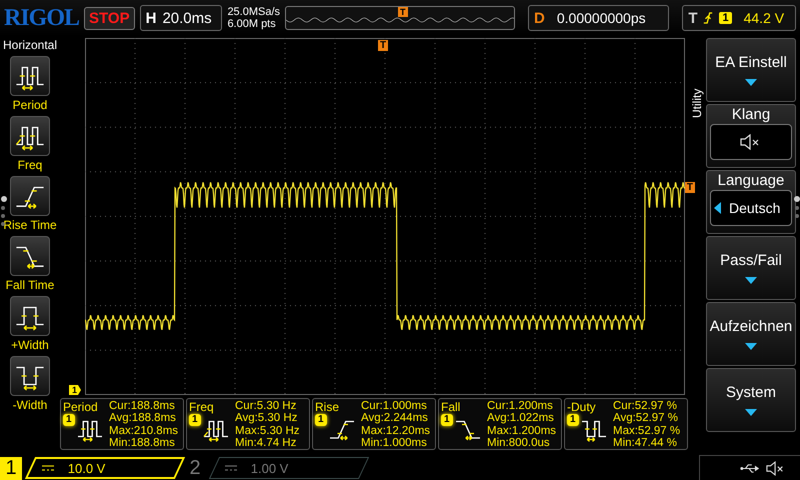  Describe the element at coordinates (395, 430) in the screenshot. I see `measurement-value: Max:12.20ms` at that location.